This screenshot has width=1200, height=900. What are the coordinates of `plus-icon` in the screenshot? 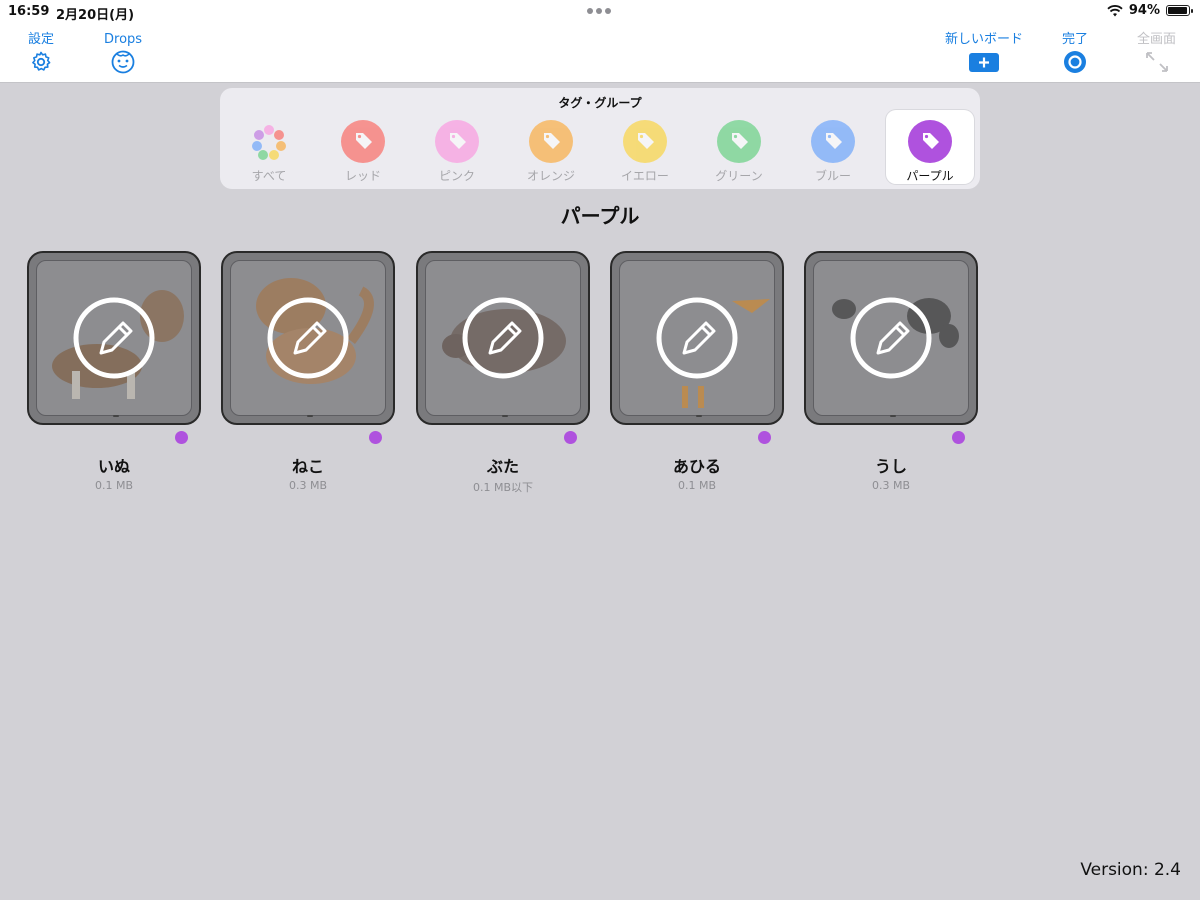 It's located at (984, 62).